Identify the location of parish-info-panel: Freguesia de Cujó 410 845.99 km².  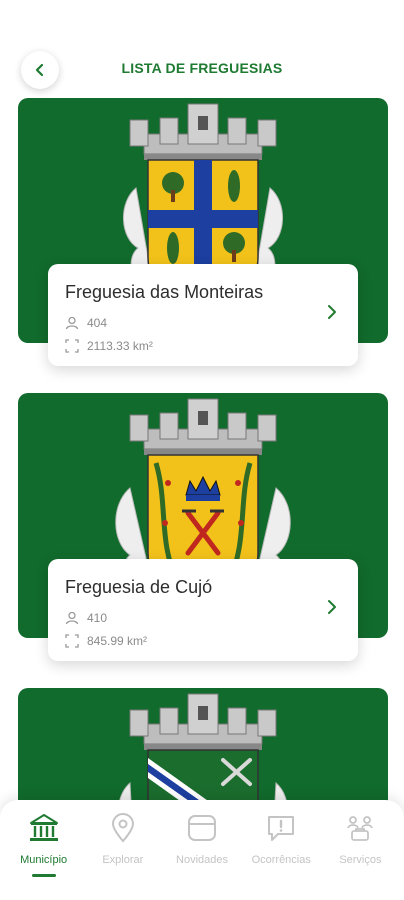
(203, 610).